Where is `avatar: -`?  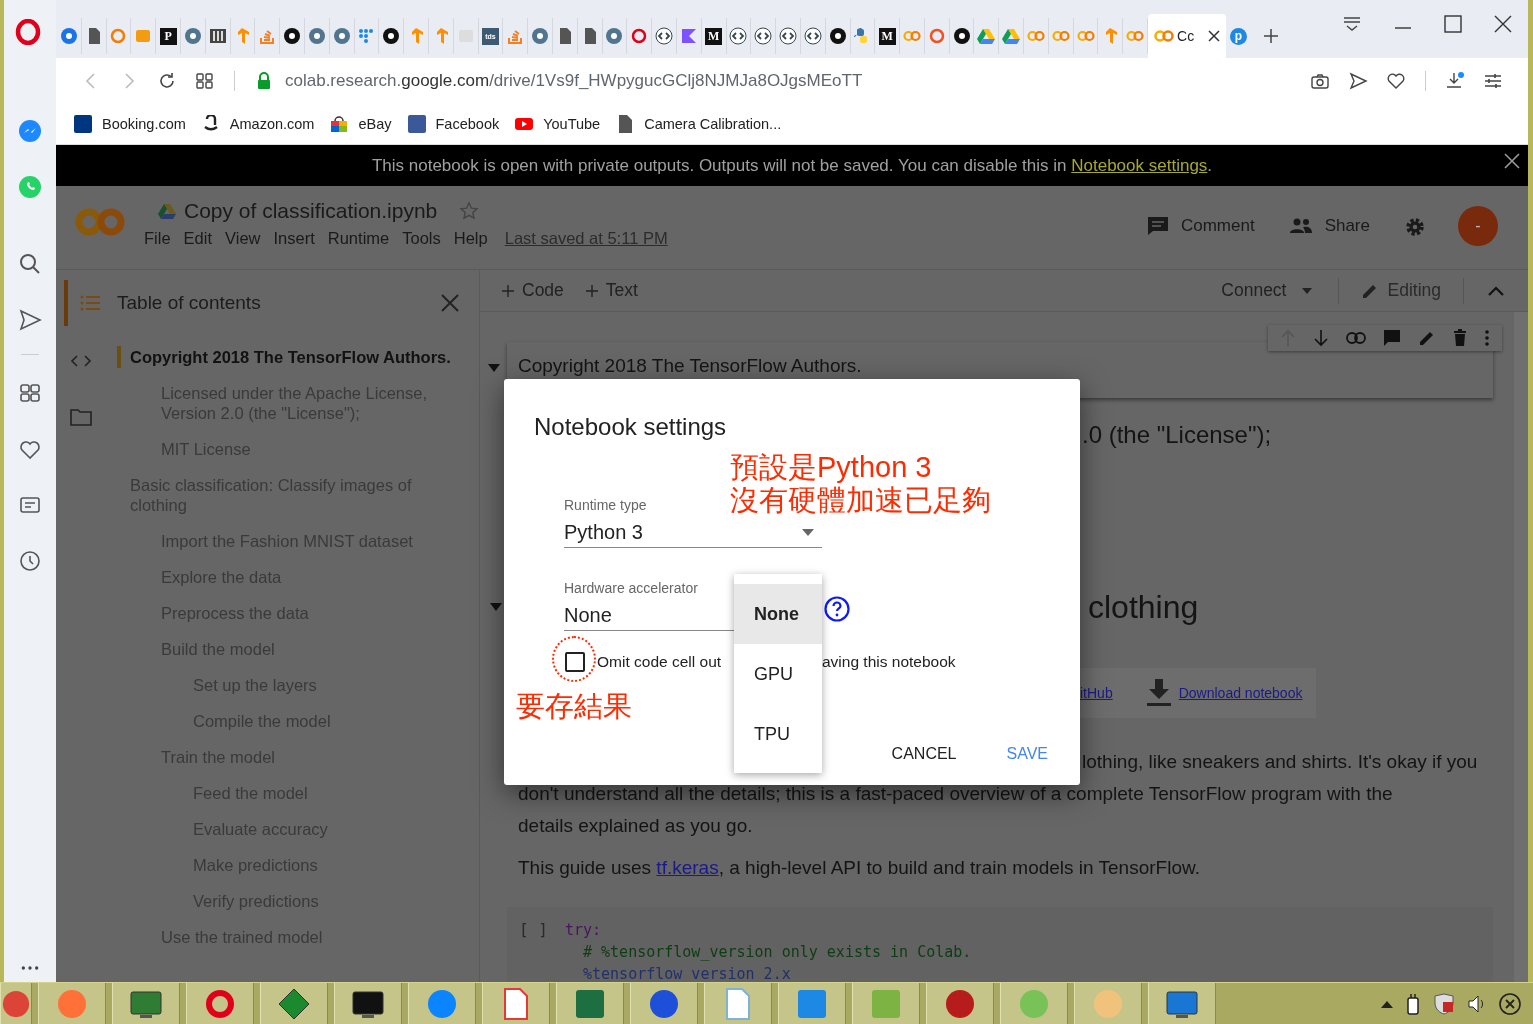 avatar: - is located at coordinates (1478, 226).